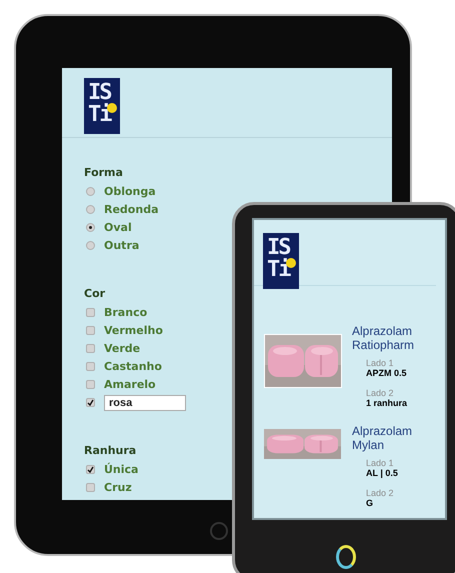 The height and width of the screenshot is (573, 455). What do you see at coordinates (382, 473) in the screenshot?
I see `side-value: AL | 0.5` at bounding box center [382, 473].